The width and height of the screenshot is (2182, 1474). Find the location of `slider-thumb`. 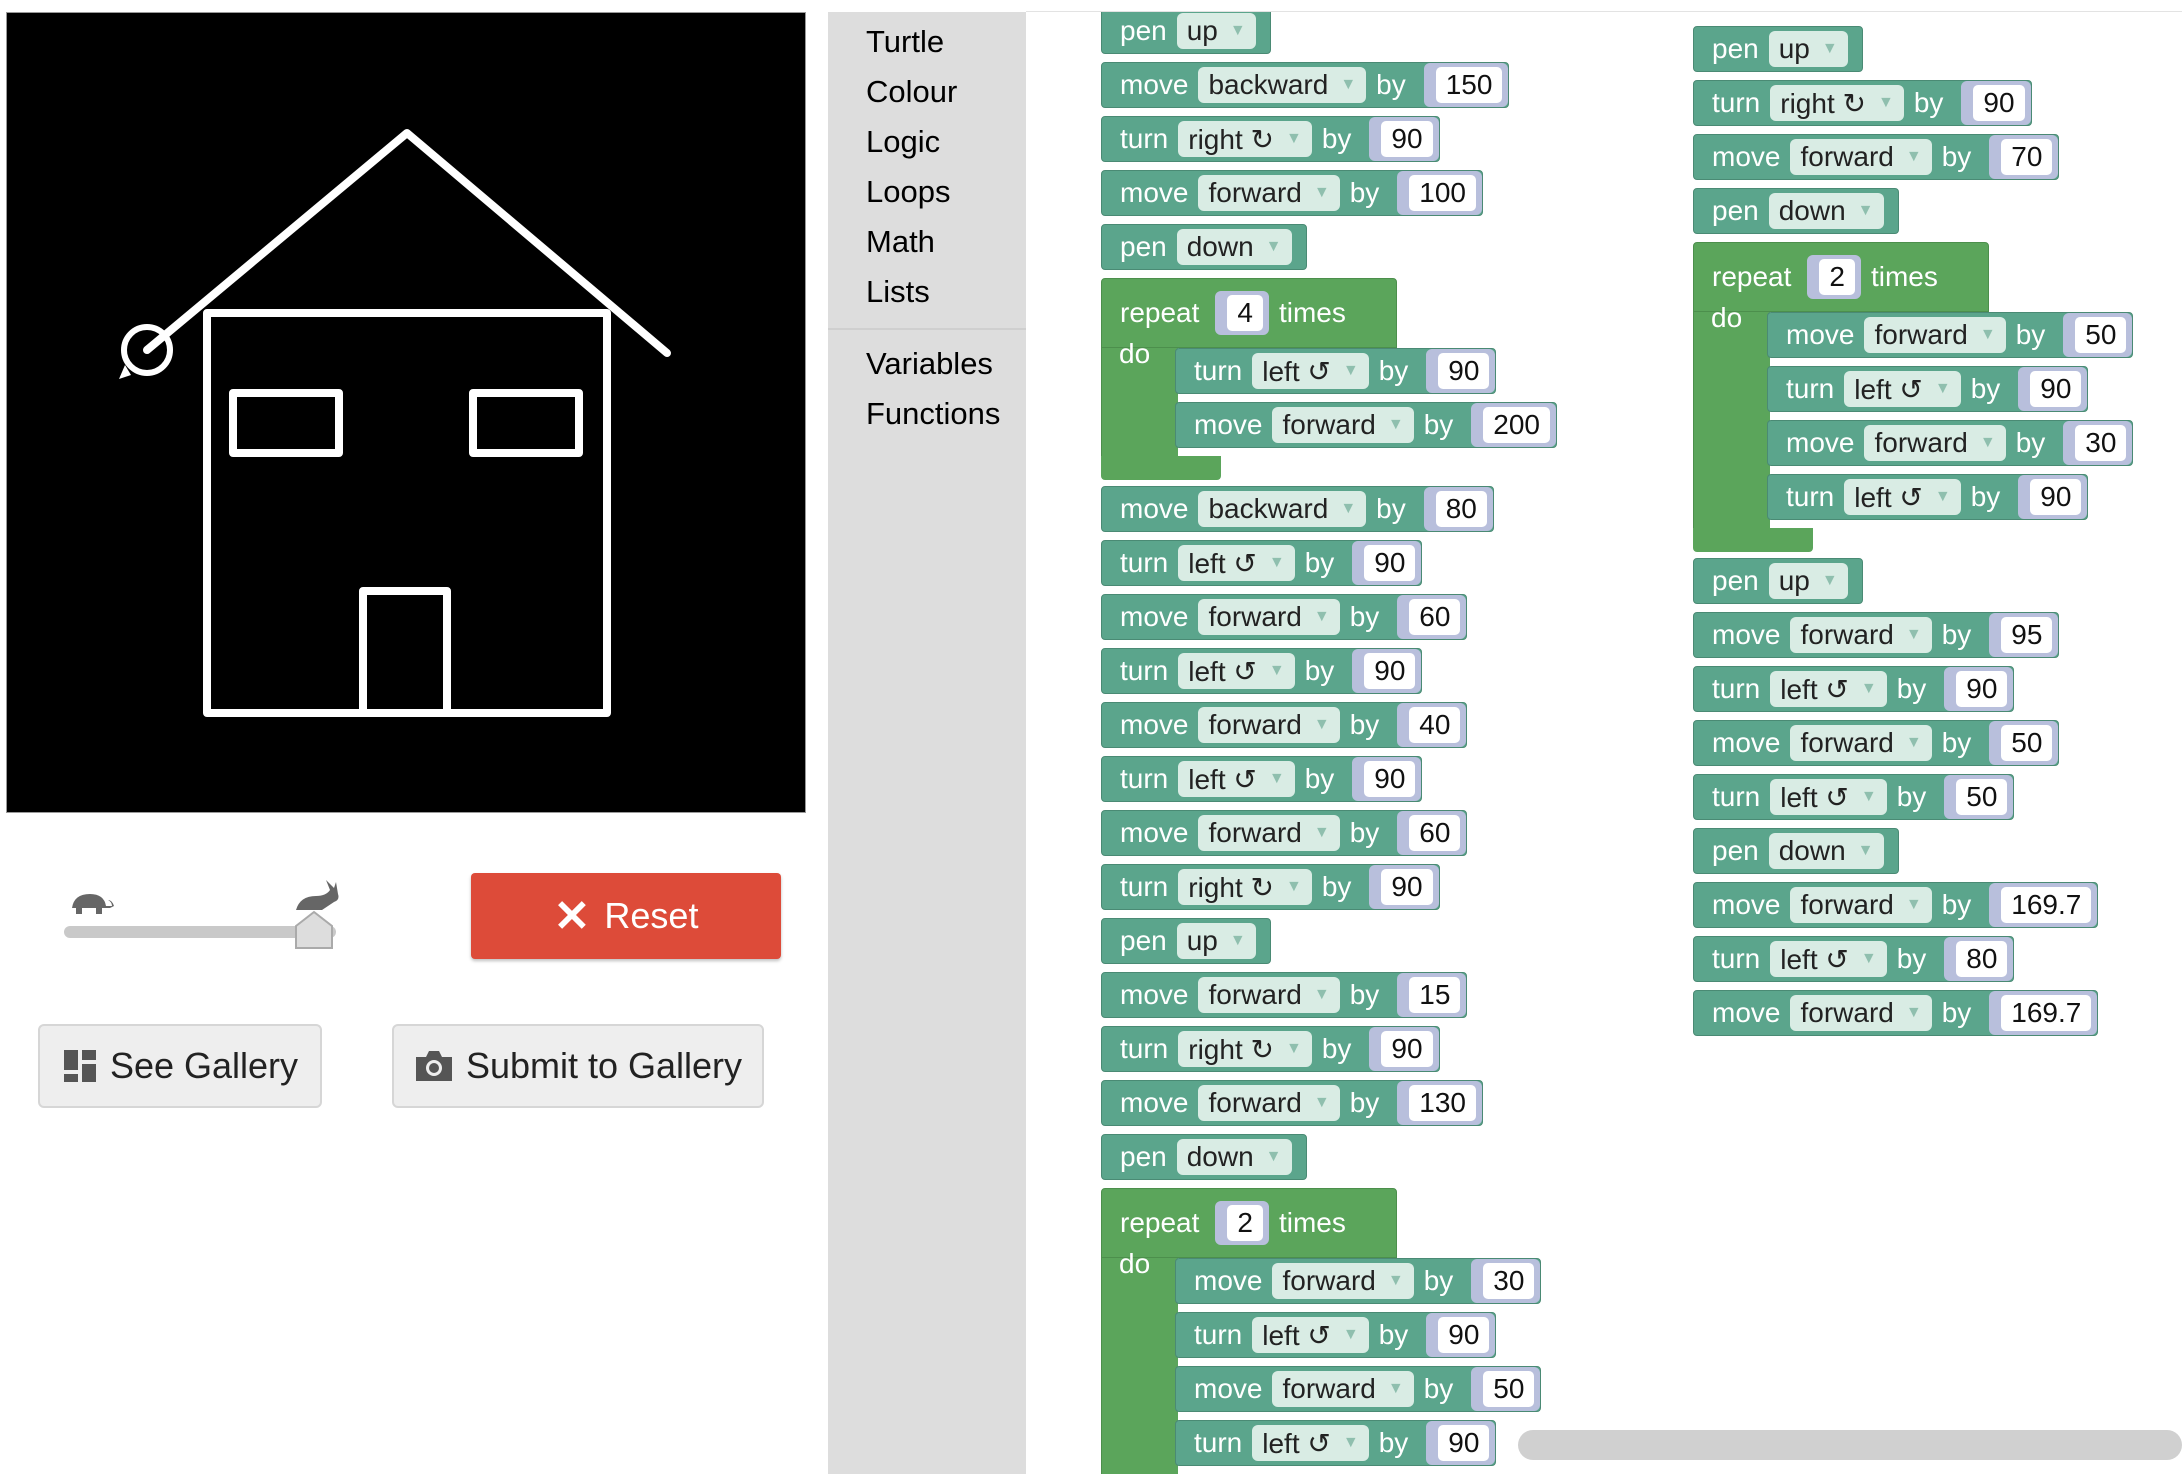

slider-thumb is located at coordinates (314, 930).